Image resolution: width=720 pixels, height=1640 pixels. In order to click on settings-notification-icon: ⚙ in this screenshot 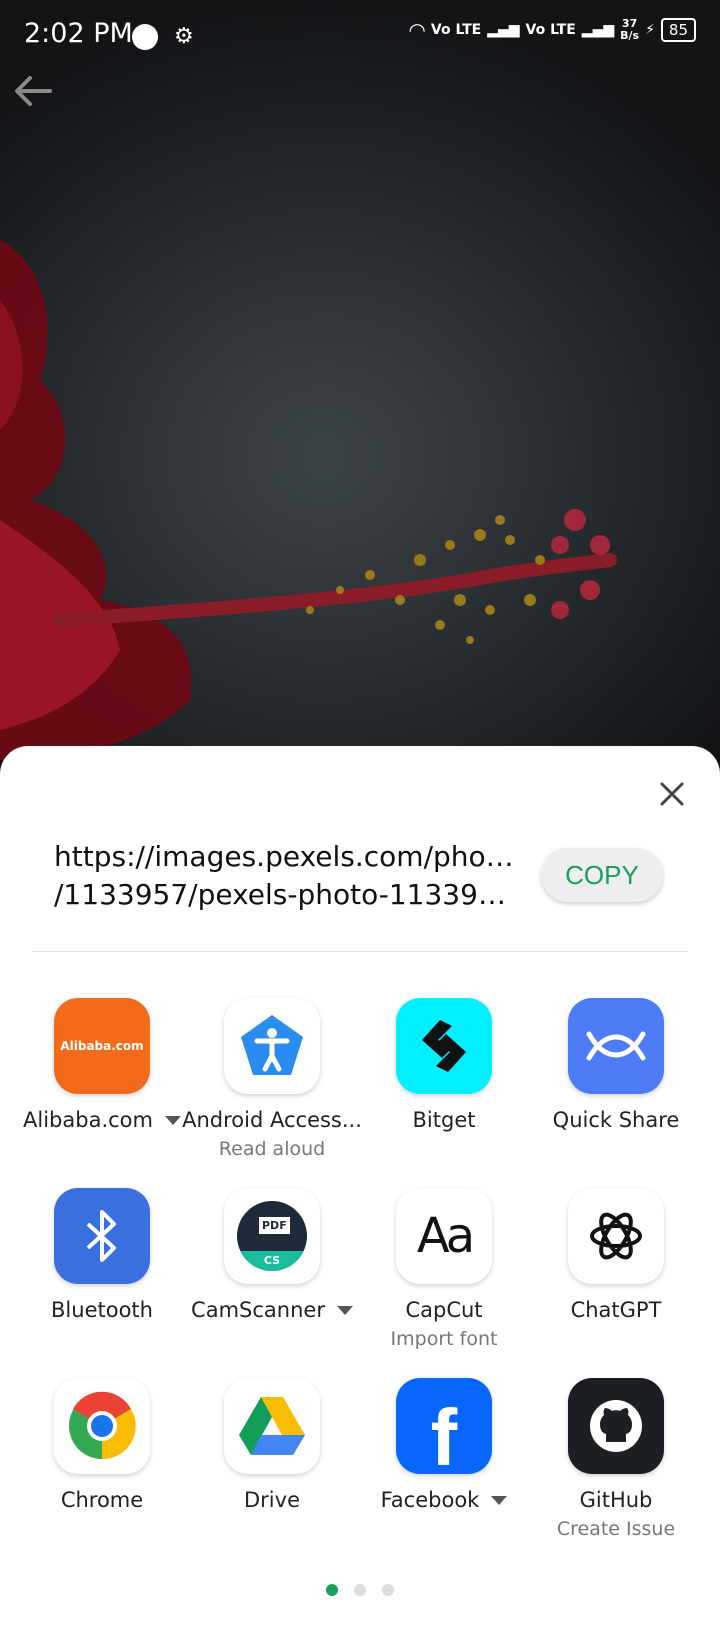, I will do `click(184, 36)`.